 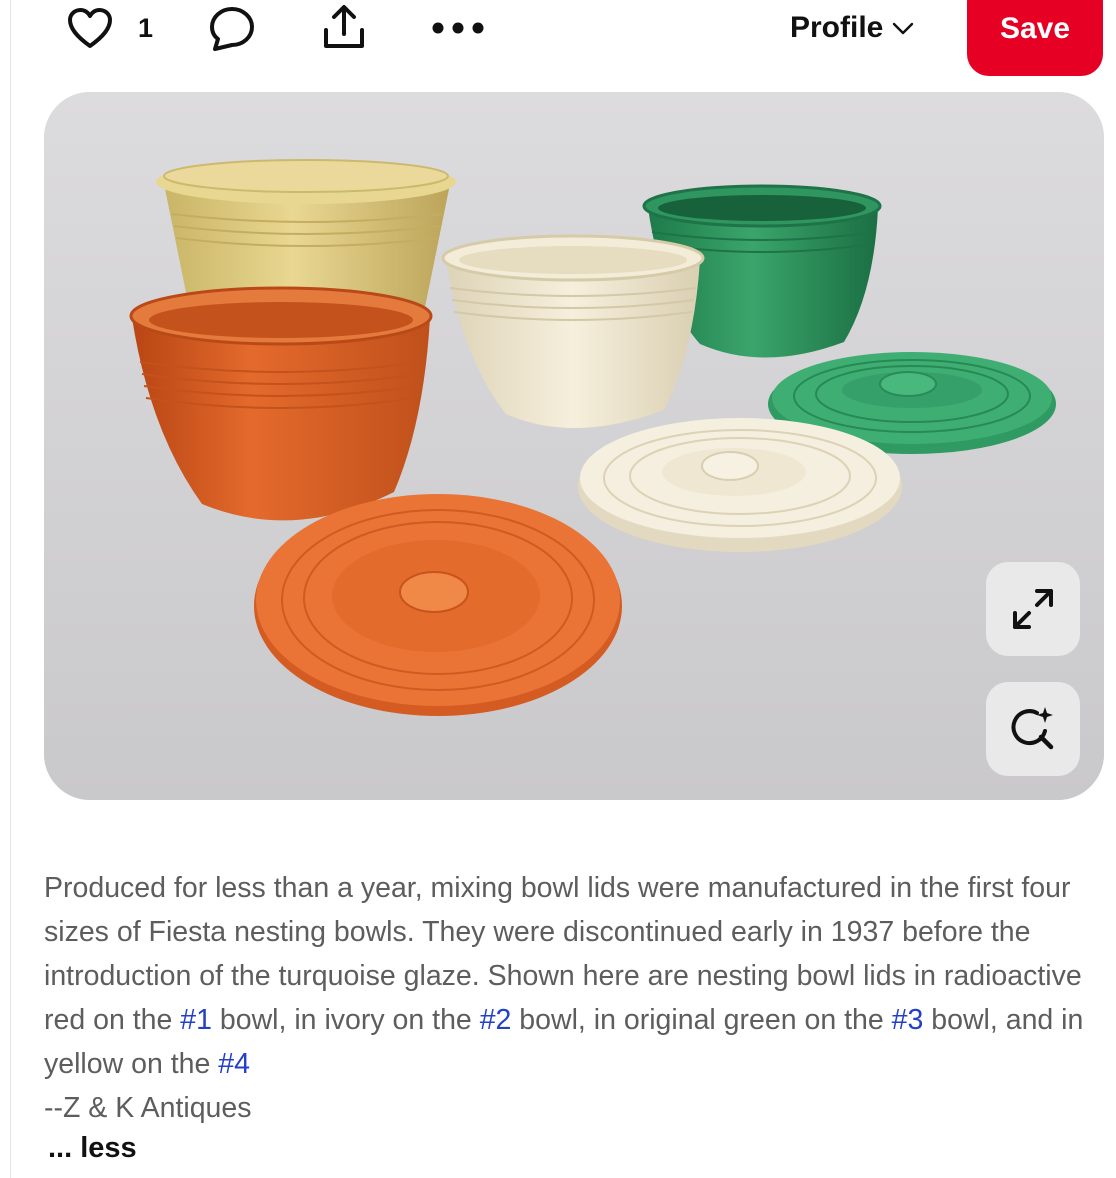 What do you see at coordinates (10, 589) in the screenshot?
I see `divider` at bounding box center [10, 589].